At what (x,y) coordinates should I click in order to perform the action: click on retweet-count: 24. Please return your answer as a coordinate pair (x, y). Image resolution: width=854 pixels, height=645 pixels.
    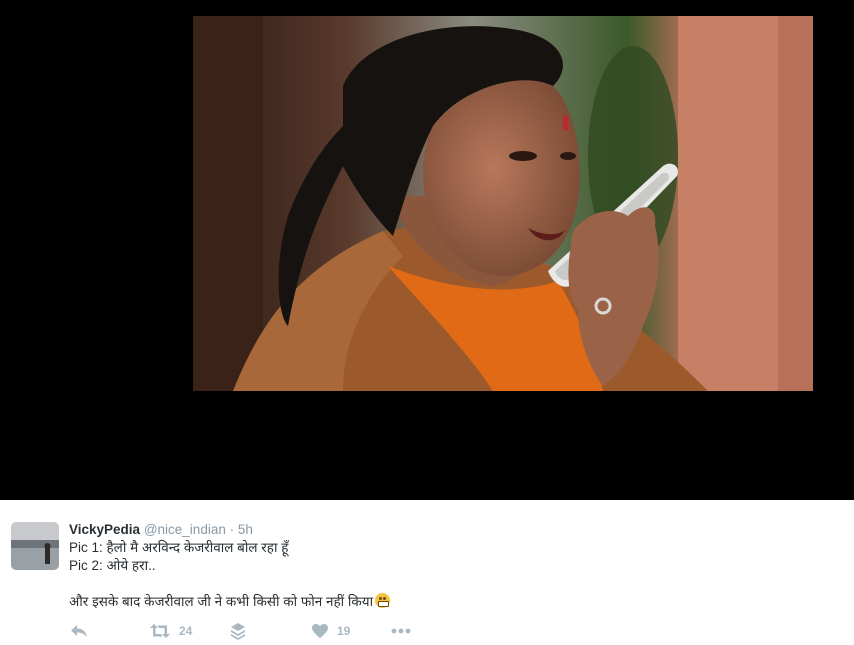
    Looking at the image, I should click on (186, 631).